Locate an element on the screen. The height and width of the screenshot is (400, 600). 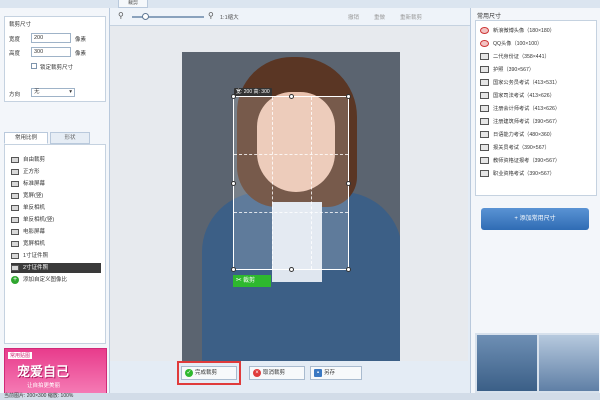
size-item: 护照（390×567） is located at coordinates (537, 70).